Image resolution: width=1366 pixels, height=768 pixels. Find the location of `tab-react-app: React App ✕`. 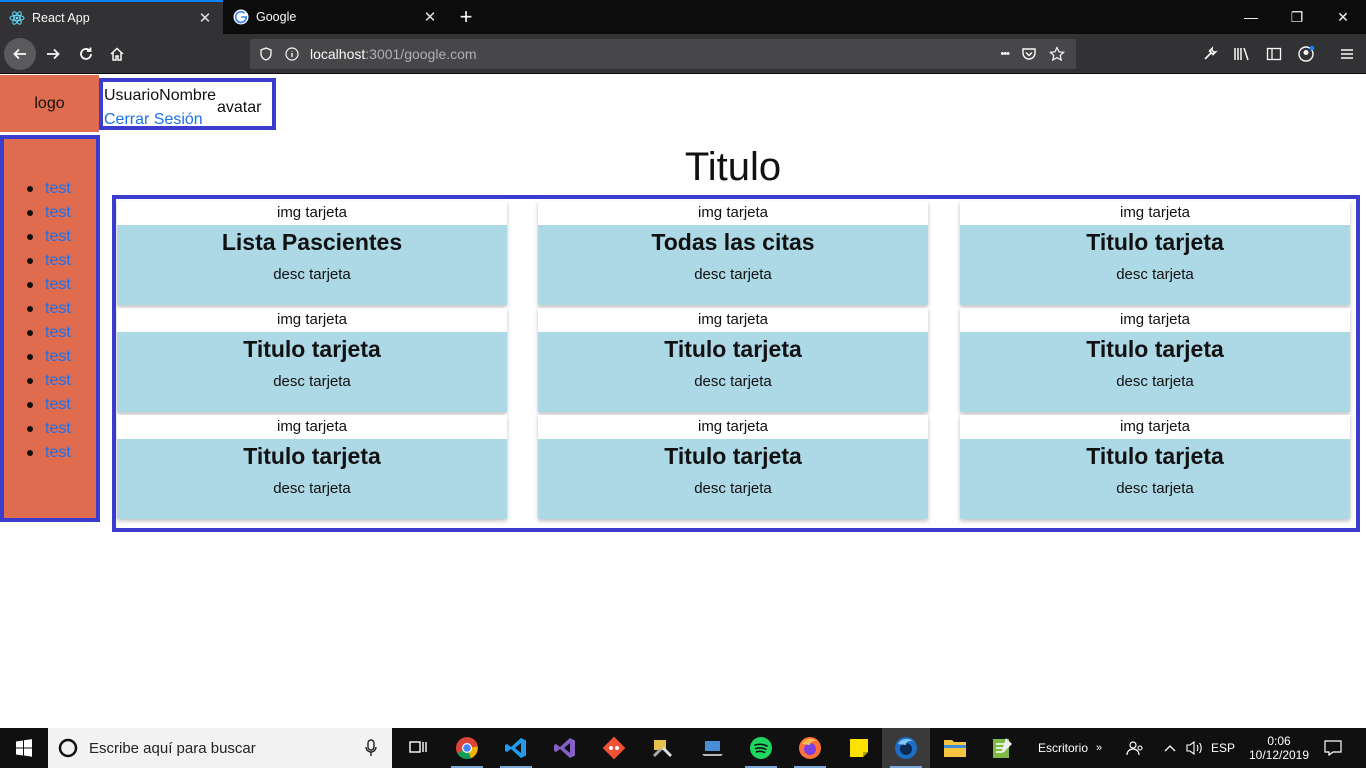

tab-react-app: React App ✕ is located at coordinates (111, 17).